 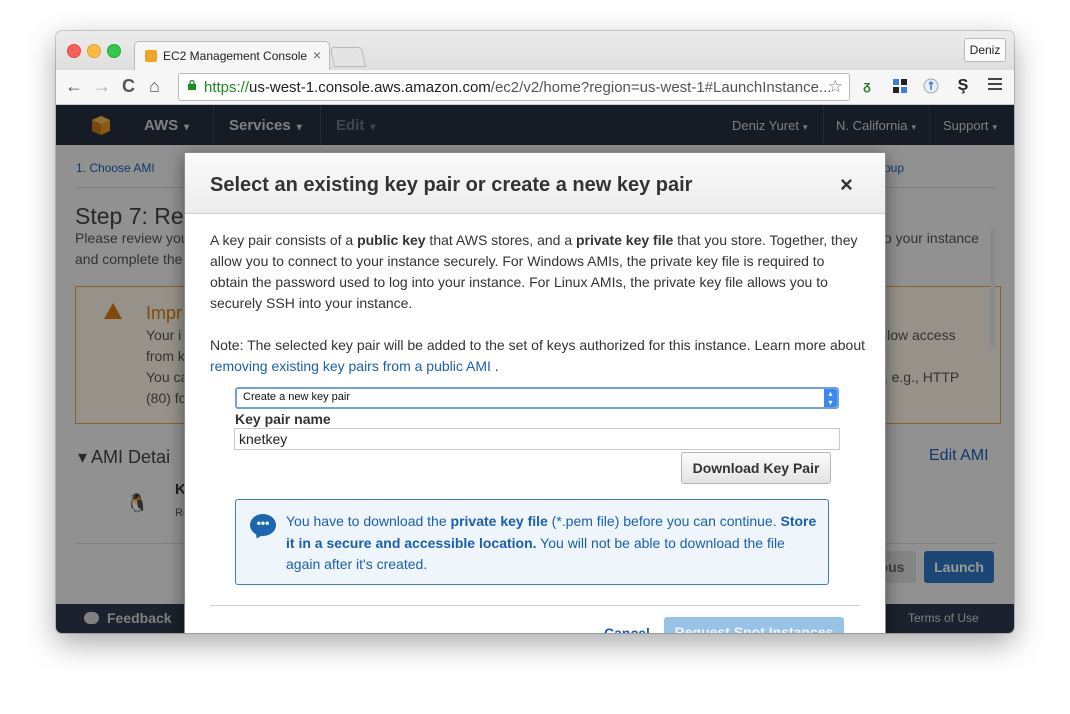 What do you see at coordinates (830, 398) in the screenshot?
I see `select-arrows-icon: ▴ ▾` at bounding box center [830, 398].